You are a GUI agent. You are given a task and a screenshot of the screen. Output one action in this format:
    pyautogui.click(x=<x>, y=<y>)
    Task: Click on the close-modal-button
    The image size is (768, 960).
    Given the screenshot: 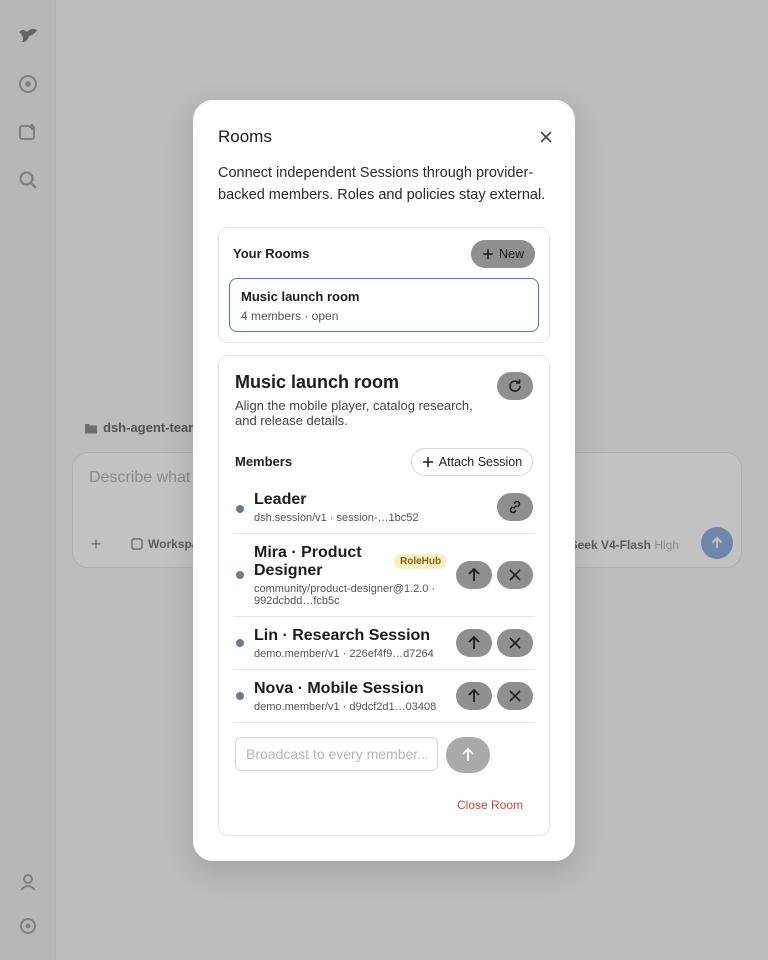 What is the action you would take?
    pyautogui.click(x=546, y=137)
    